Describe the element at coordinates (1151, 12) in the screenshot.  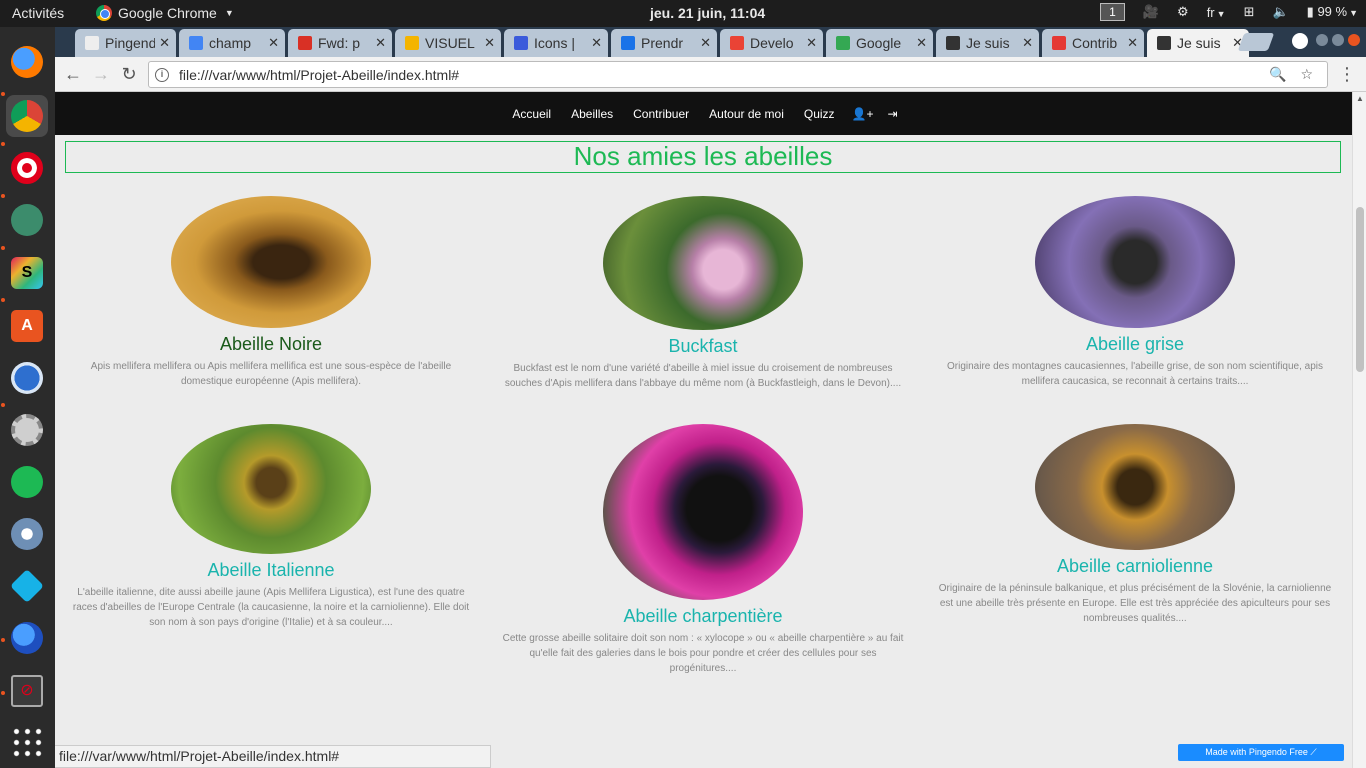
I see `camera-icon: 🎥` at that location.